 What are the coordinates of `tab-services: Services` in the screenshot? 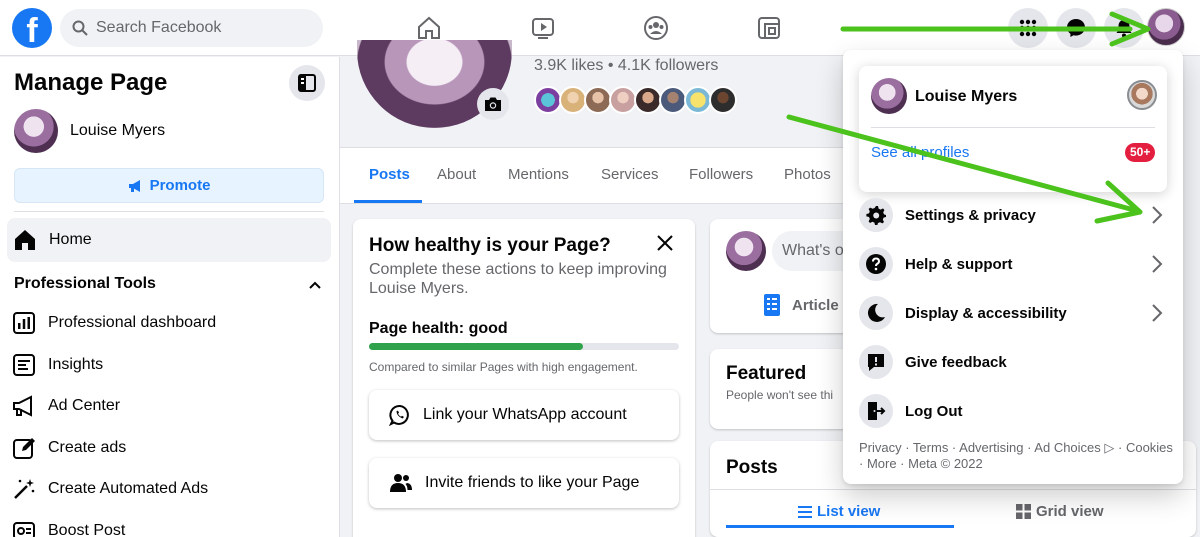 It's located at (630, 174).